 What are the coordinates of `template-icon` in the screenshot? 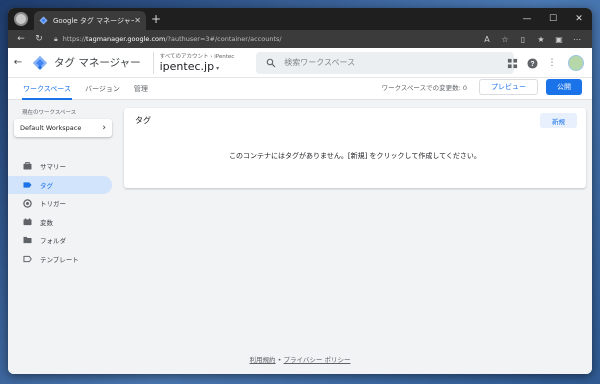 It's located at (27, 258).